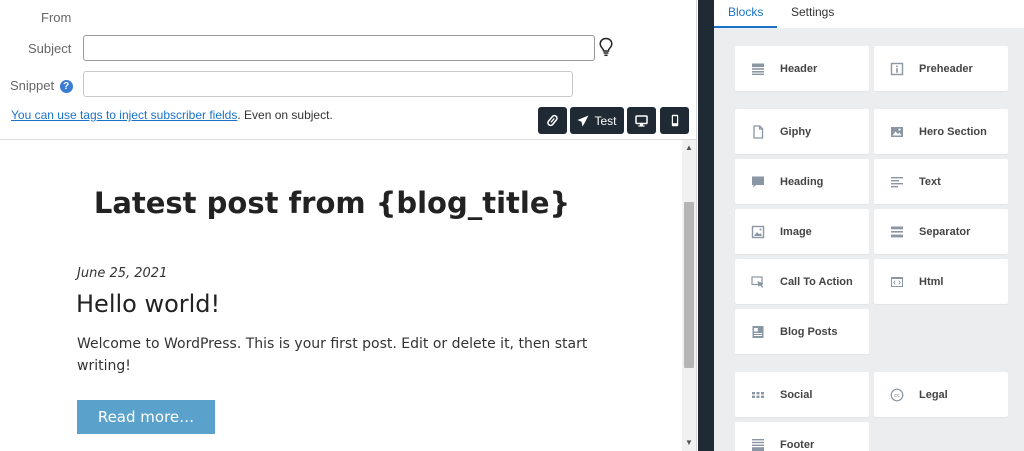 The image size is (1024, 451). Describe the element at coordinates (933, 394) in the screenshot. I see `block-label: Legal` at that location.